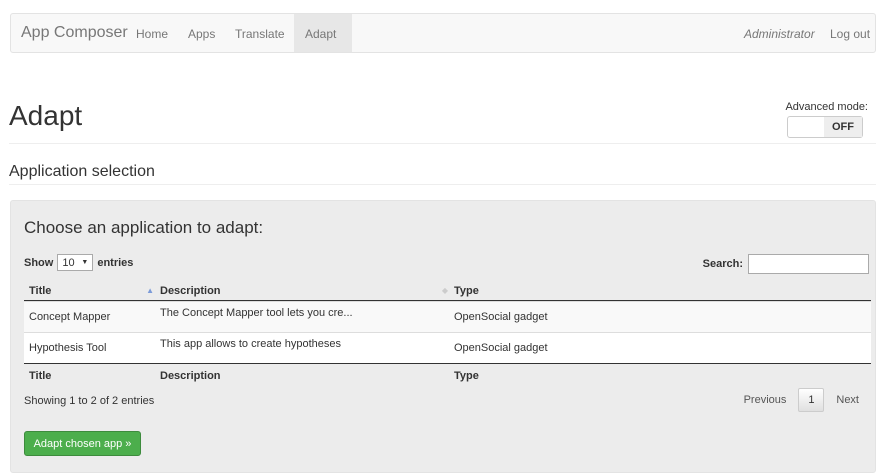 The image size is (876, 473). What do you see at coordinates (74, 33) in the screenshot?
I see `brand-link: App Composer` at bounding box center [74, 33].